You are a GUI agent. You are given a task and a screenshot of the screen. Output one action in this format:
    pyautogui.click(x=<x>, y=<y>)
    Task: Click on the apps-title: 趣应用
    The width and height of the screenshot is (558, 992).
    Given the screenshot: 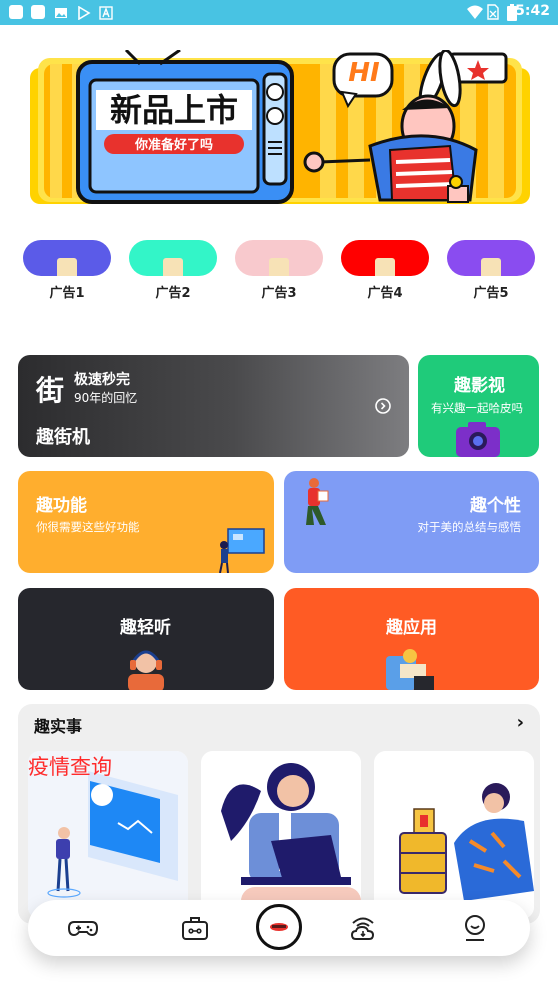 What is the action you would take?
    pyautogui.click(x=411, y=628)
    